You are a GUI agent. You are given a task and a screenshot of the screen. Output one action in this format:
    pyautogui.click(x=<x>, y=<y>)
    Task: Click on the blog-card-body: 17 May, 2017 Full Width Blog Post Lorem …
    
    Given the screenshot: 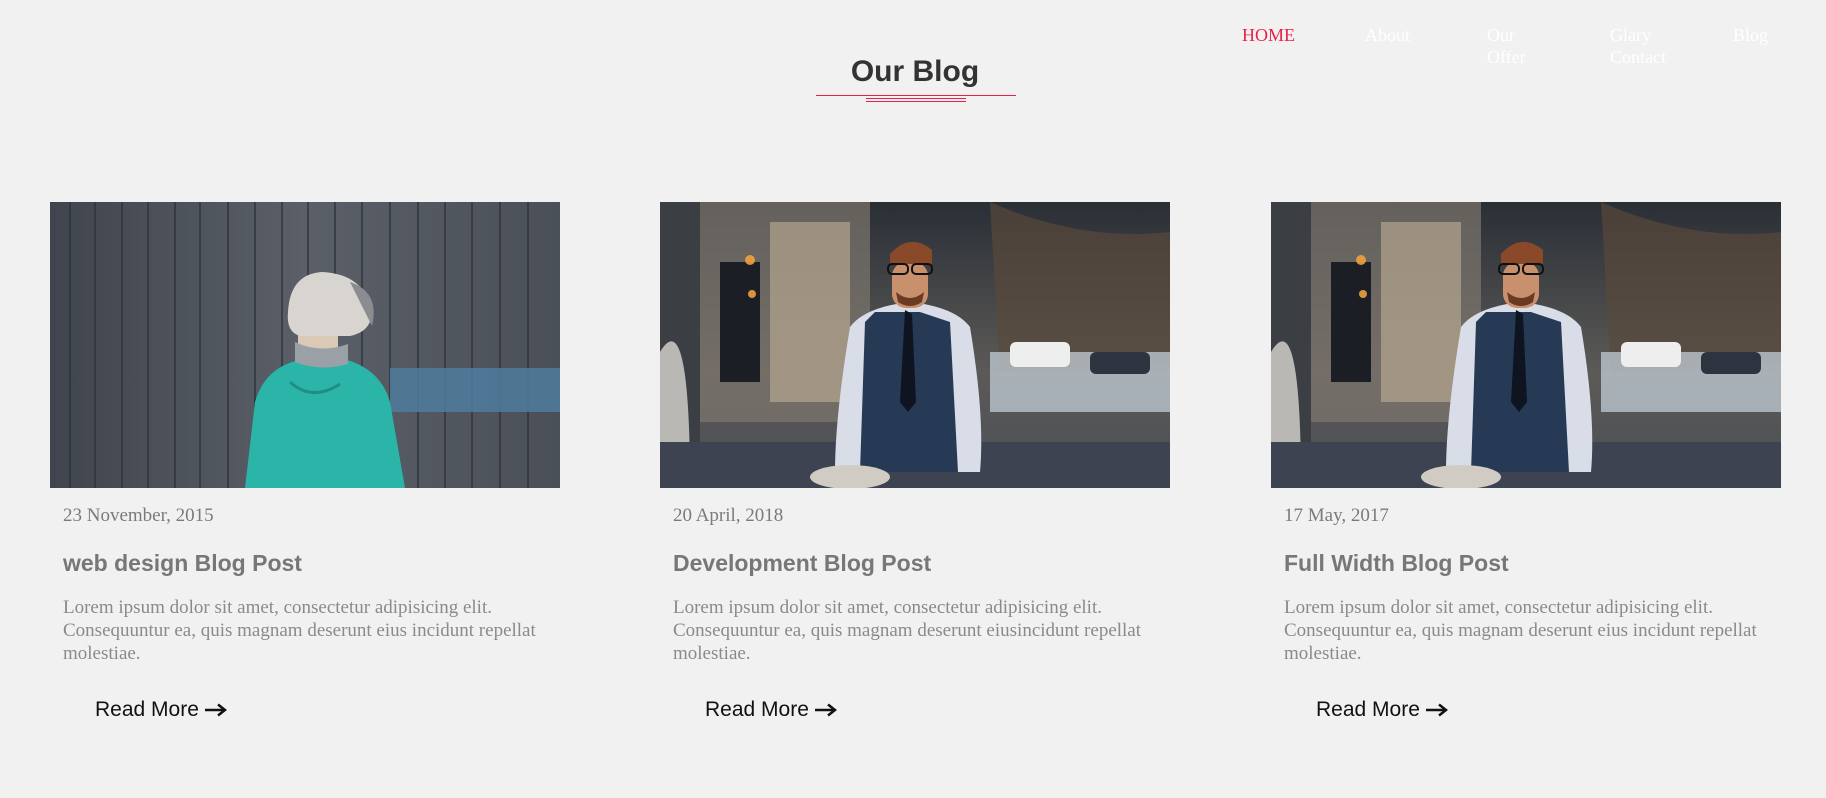 What is the action you would take?
    pyautogui.click(x=1526, y=613)
    